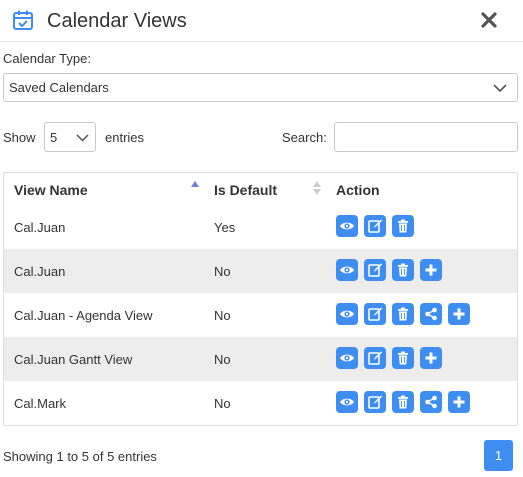  Describe the element at coordinates (260, 315) in the screenshot. I see `table-row: Cal.Juan - Agenda View No` at that location.